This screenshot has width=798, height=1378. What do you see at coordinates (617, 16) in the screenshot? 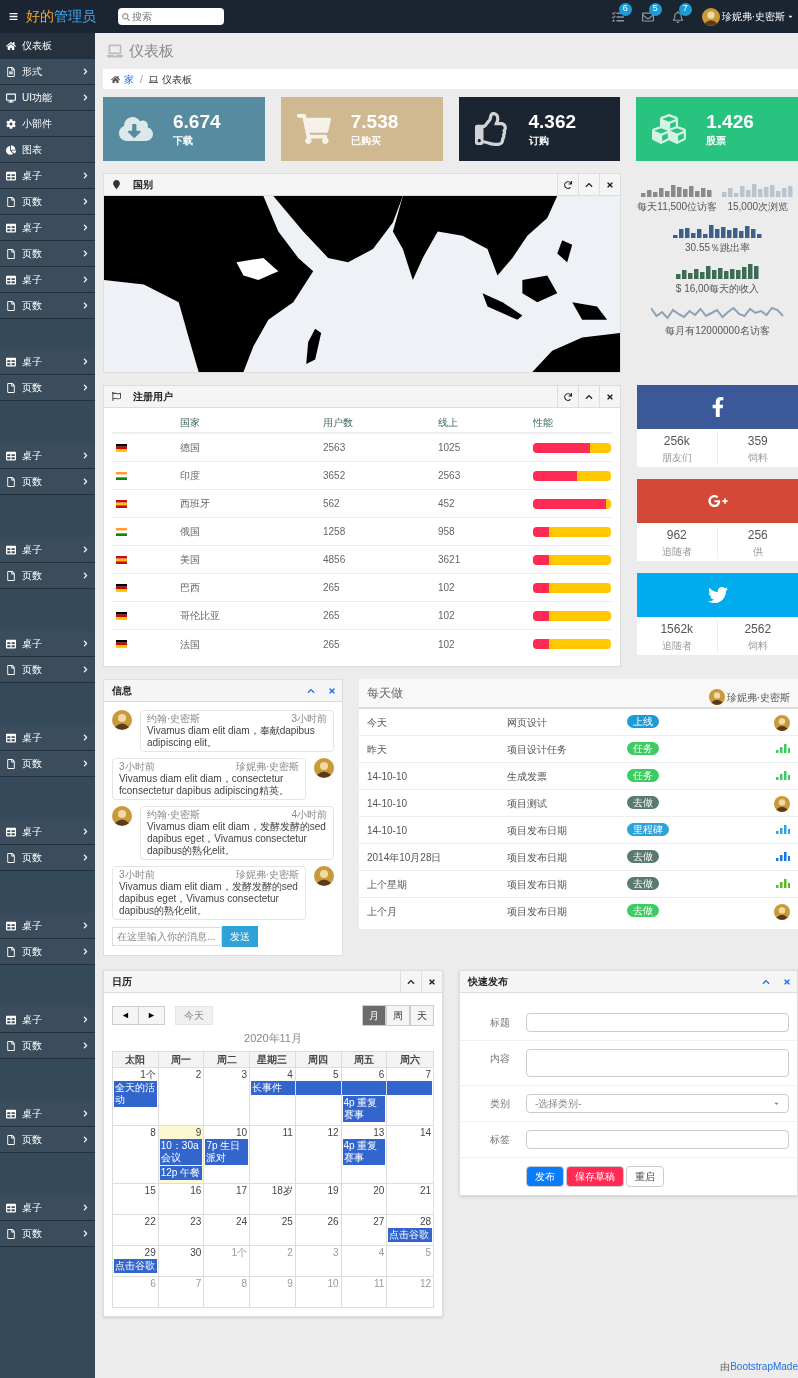
I see `tasks-icon` at bounding box center [617, 16].